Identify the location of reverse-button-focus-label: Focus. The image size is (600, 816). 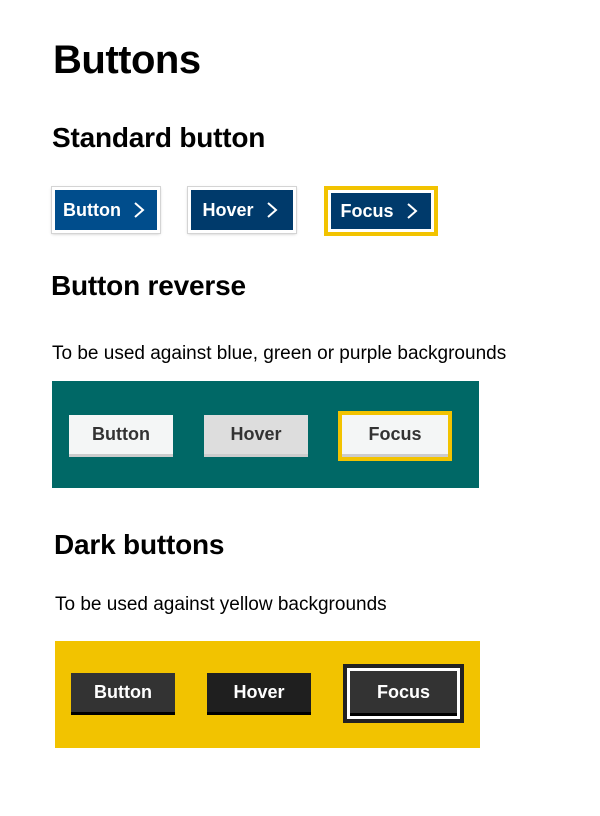
(395, 434).